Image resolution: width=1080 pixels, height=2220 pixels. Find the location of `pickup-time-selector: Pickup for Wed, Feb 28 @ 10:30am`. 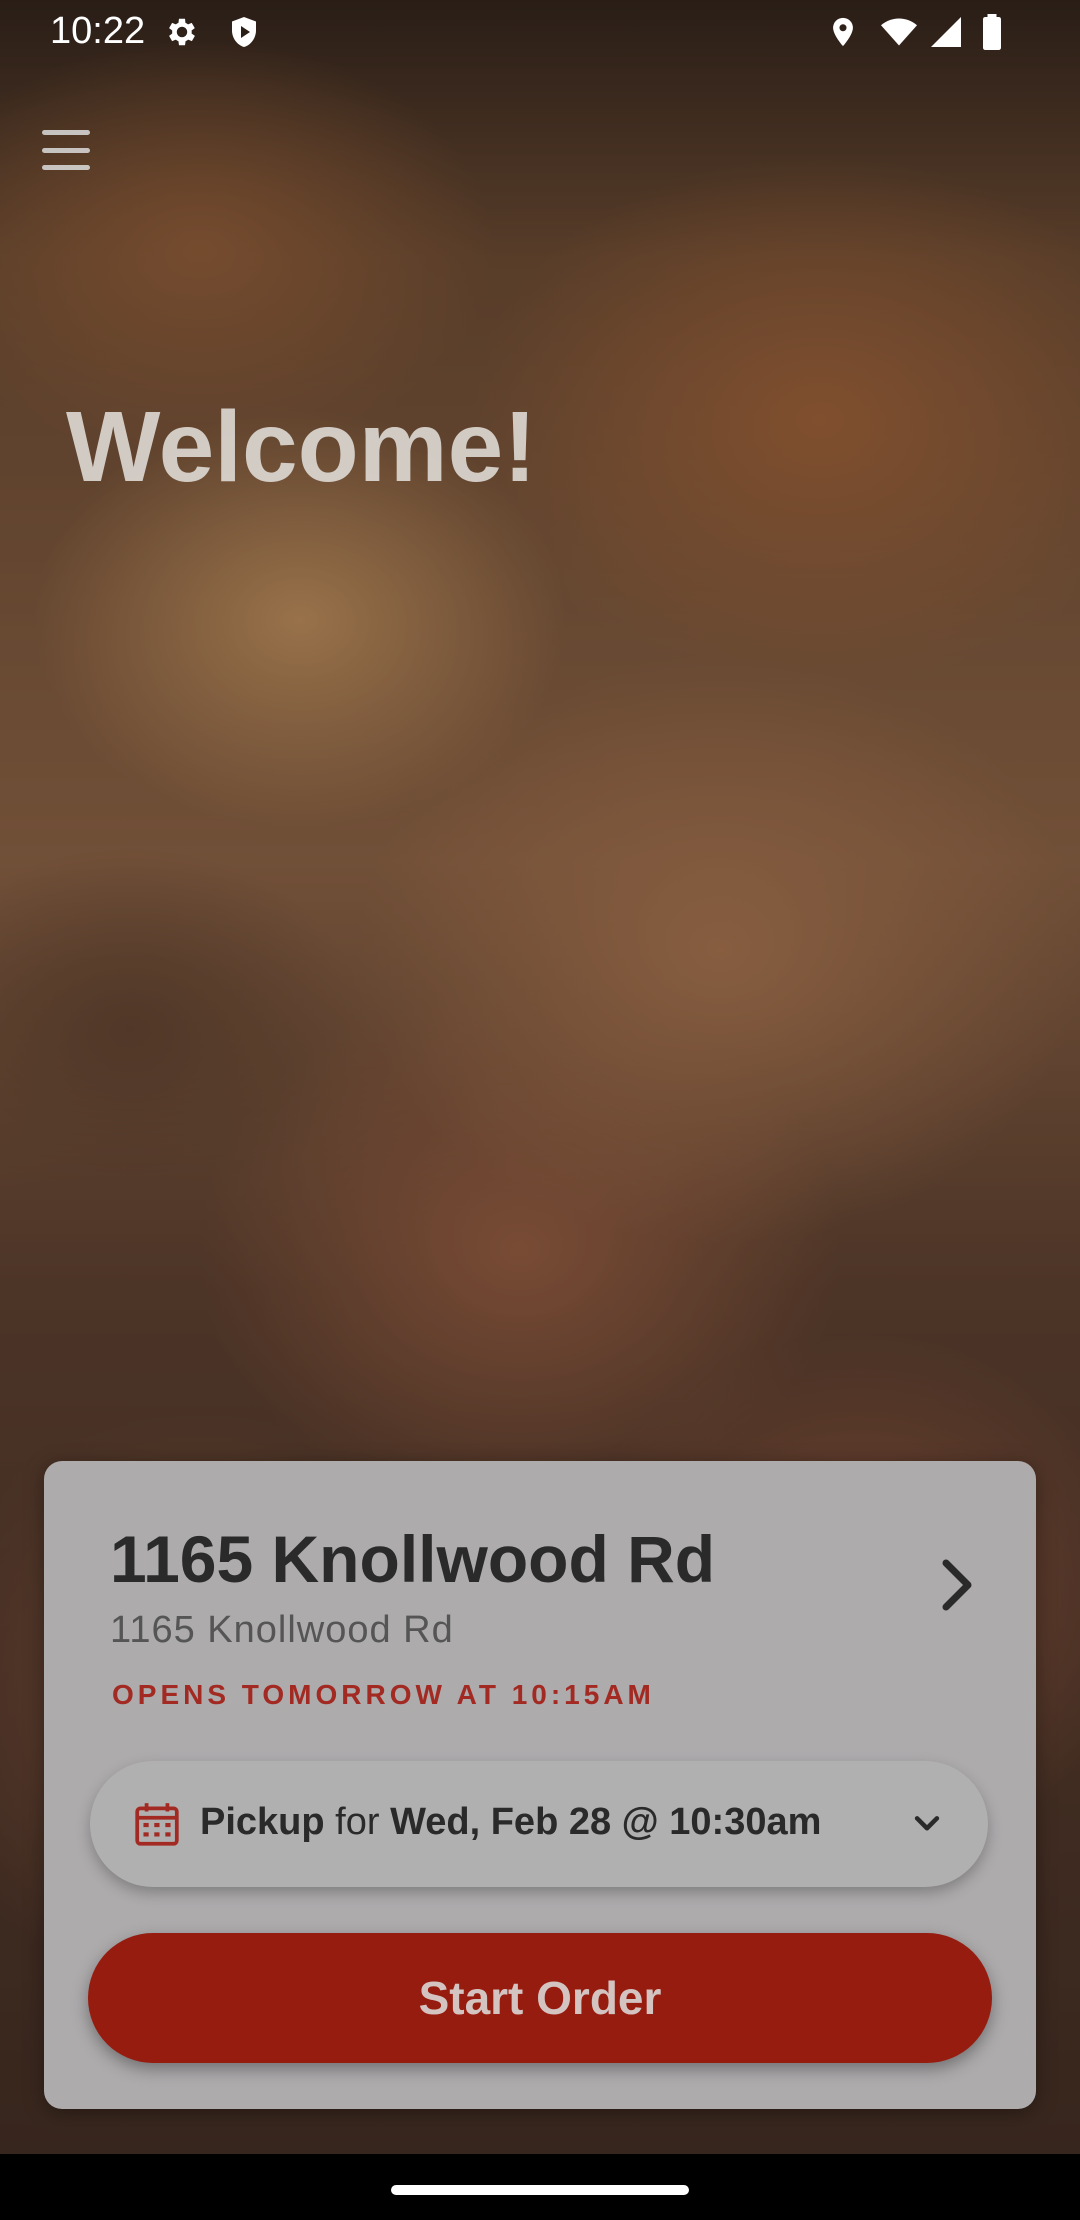

pickup-time-selector: Pickup for Wed, Feb 28 @ 10:30am is located at coordinates (539, 1824).